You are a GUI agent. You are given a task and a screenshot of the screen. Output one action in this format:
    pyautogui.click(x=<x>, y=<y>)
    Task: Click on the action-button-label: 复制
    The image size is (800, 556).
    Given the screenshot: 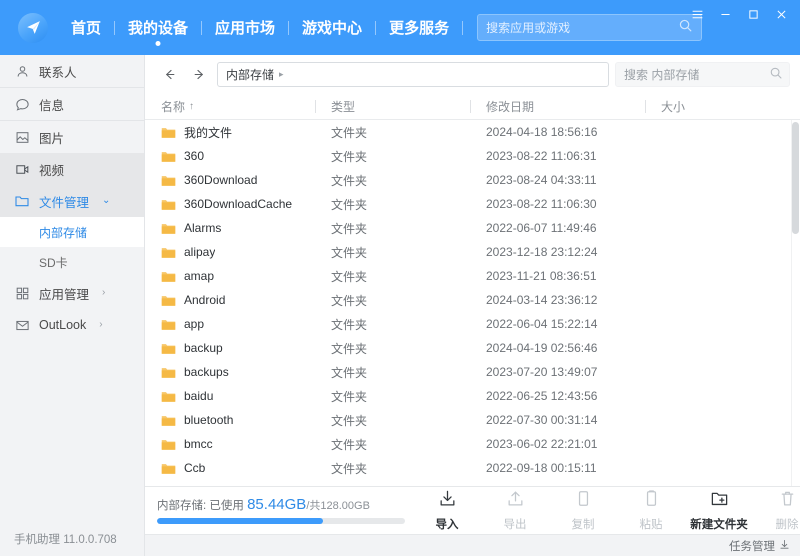 What is the action you would take?
    pyautogui.click(x=583, y=525)
    